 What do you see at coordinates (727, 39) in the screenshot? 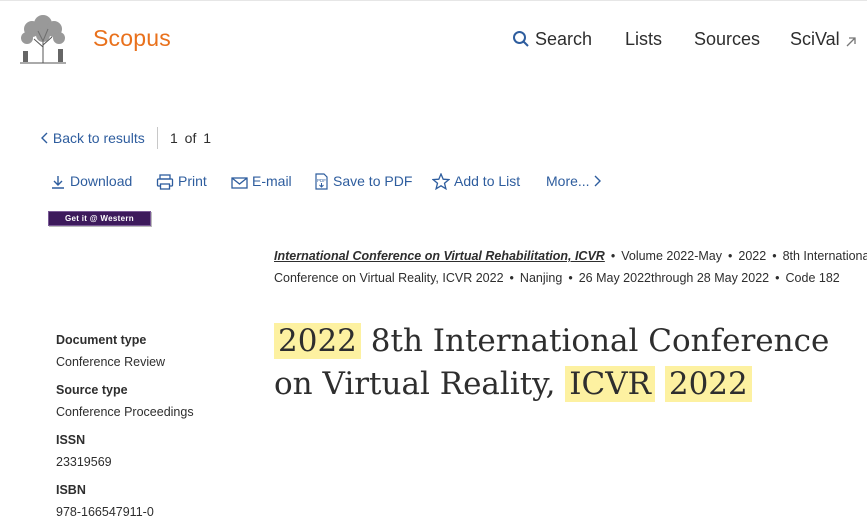
I see `nav-sources: Sources` at bounding box center [727, 39].